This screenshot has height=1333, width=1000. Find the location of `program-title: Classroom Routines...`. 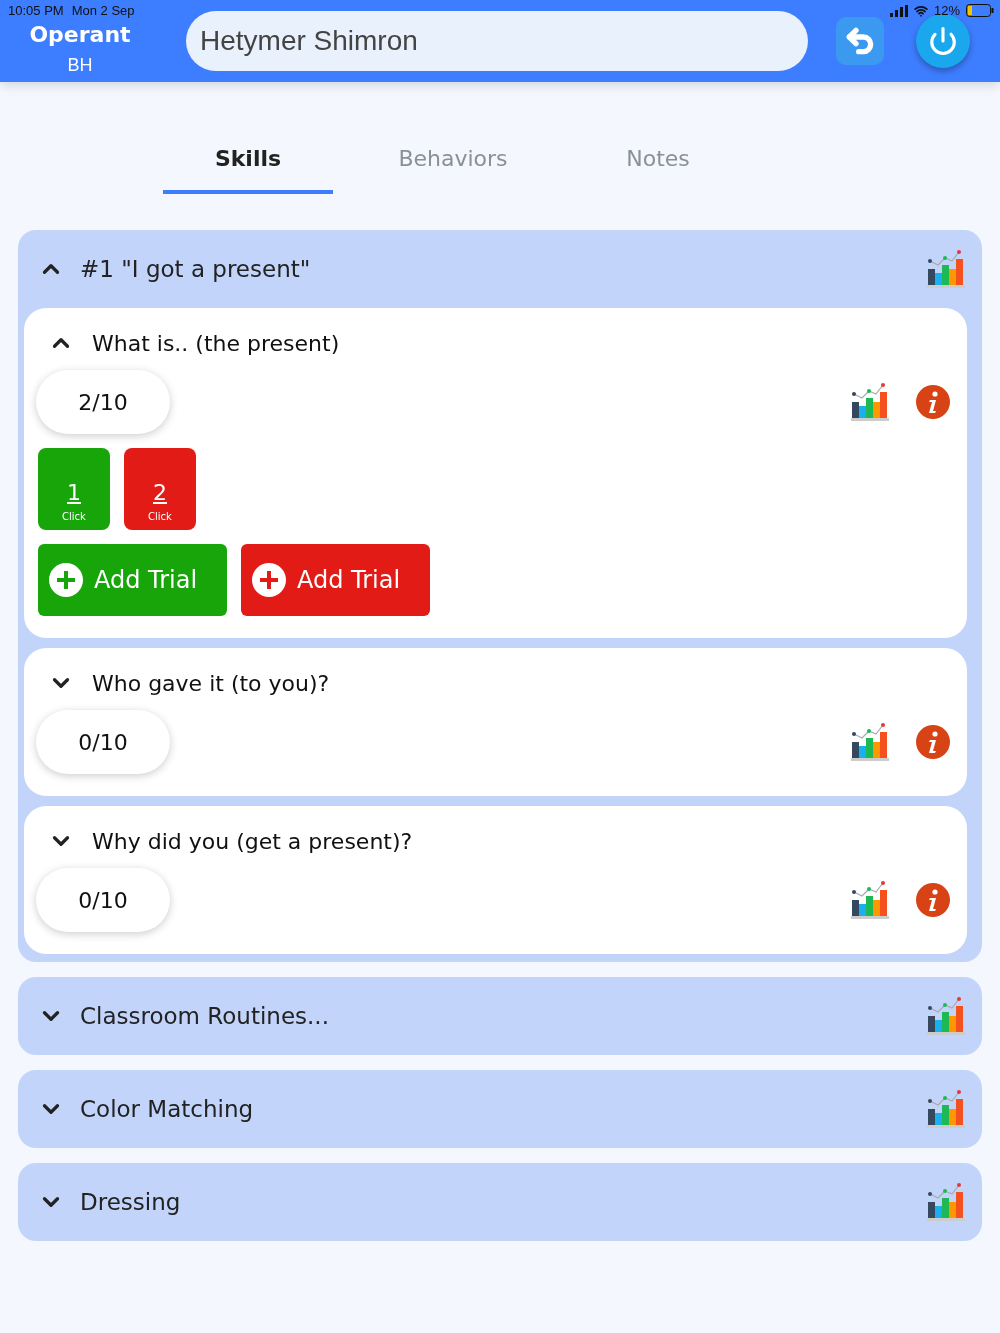

program-title: Classroom Routines... is located at coordinates (494, 1016).